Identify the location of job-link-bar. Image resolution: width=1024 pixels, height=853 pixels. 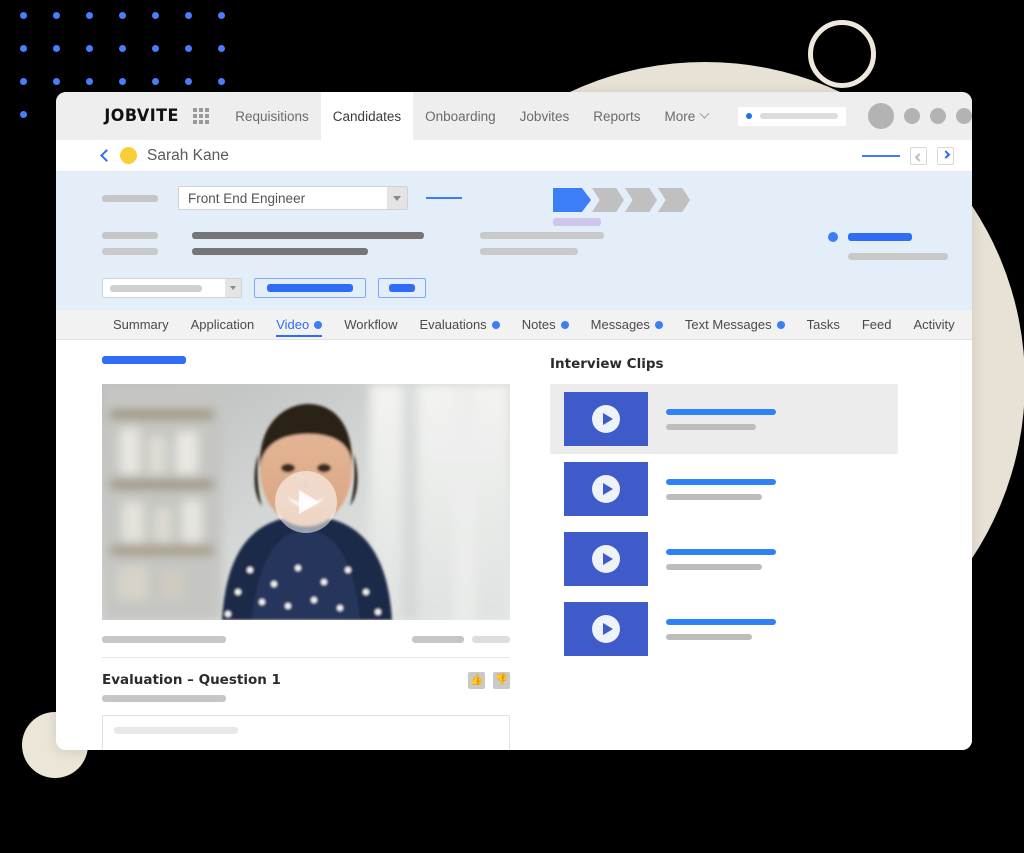
(444, 198).